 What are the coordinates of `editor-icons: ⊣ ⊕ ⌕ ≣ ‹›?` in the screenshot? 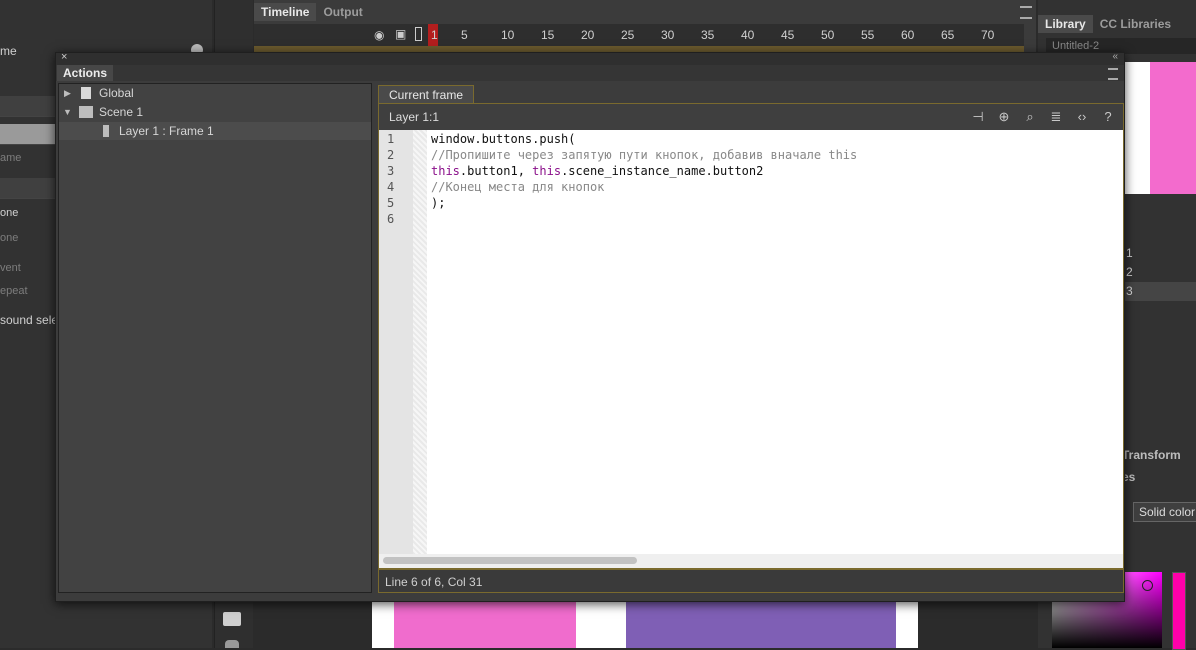 It's located at (1039, 117).